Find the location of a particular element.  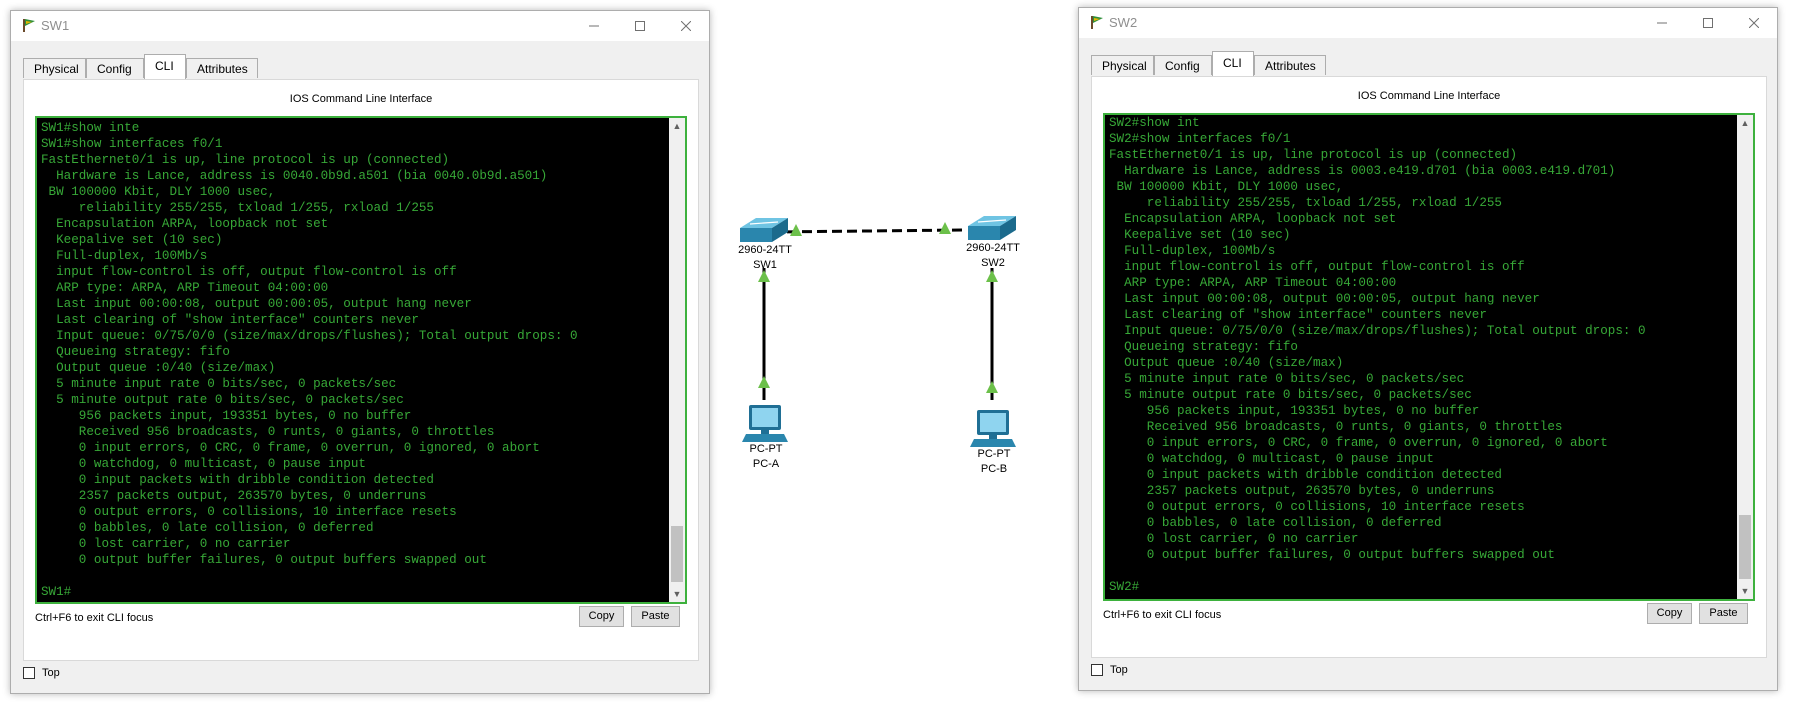

pca-model-label: PC-PT is located at coordinates (766, 449).